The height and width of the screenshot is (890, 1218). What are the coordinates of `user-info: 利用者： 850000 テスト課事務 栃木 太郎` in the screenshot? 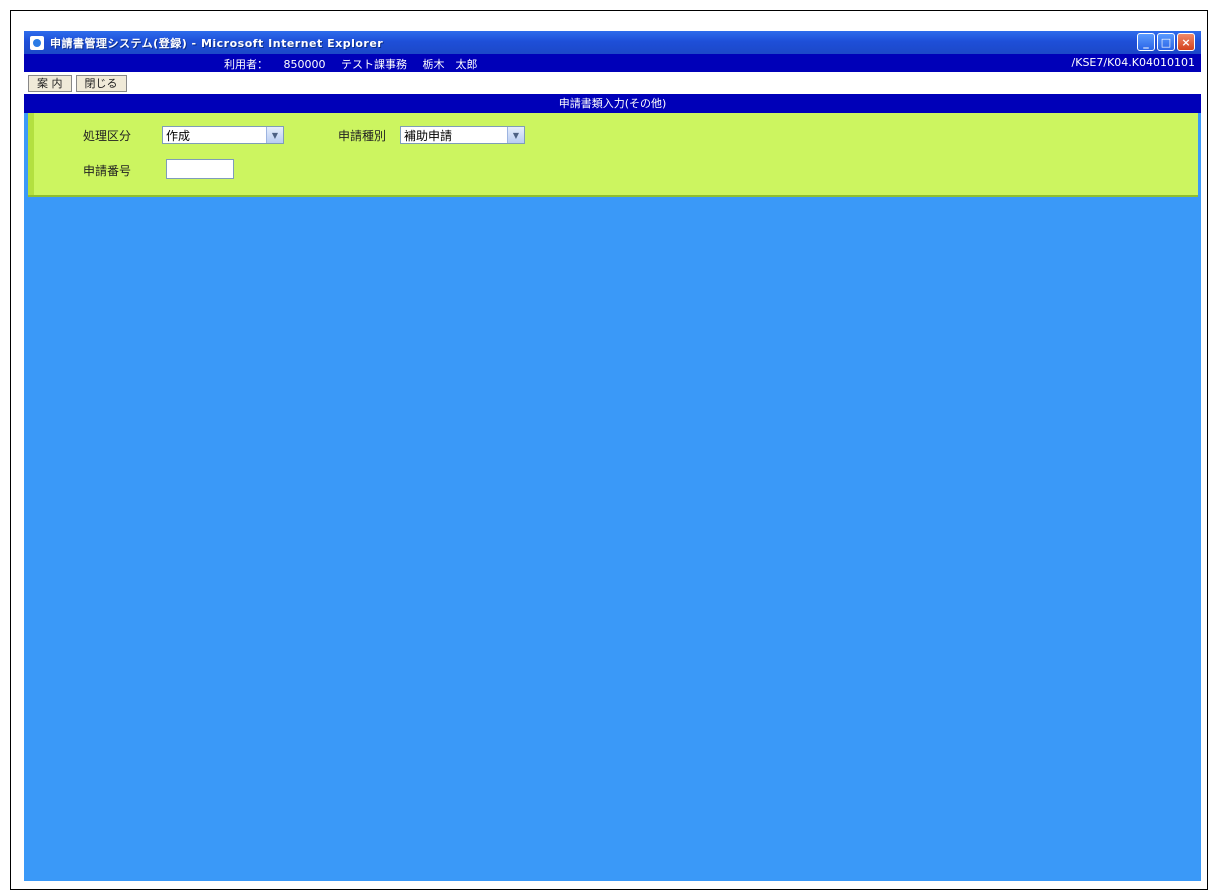 It's located at (357, 64).